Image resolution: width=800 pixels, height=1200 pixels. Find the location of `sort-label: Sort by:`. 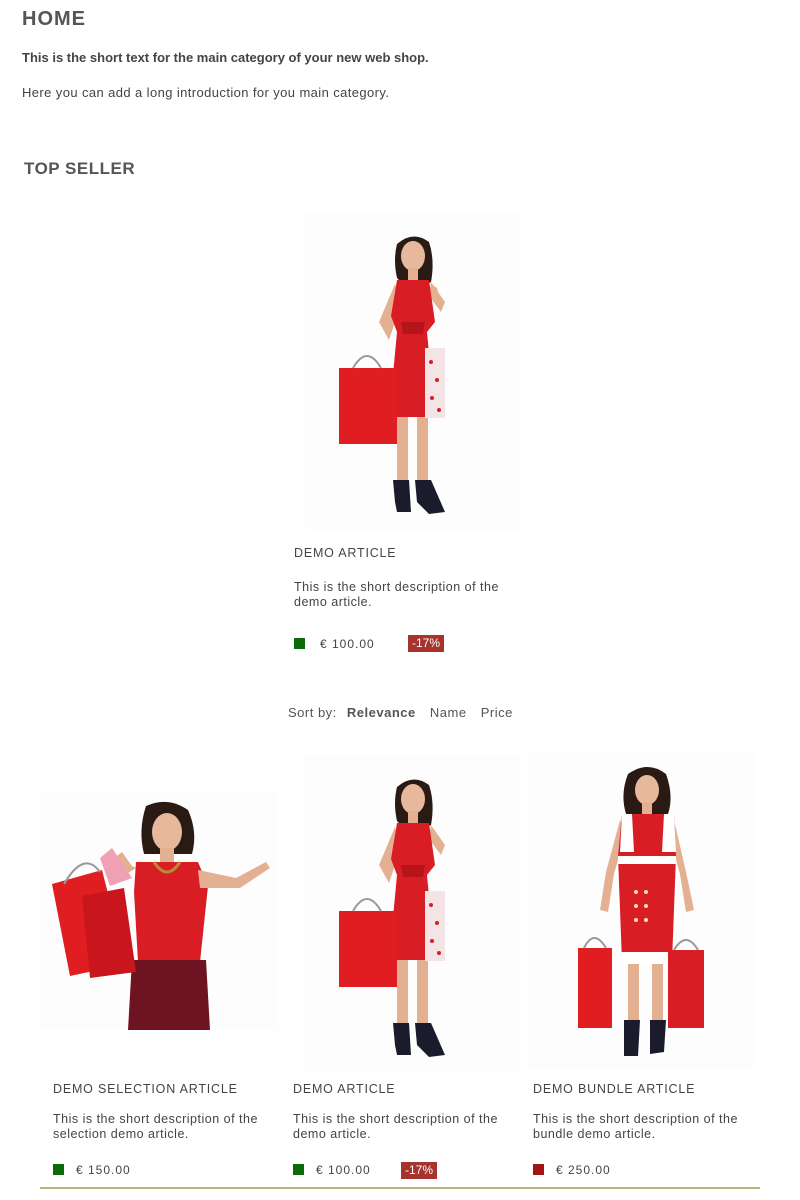

sort-label: Sort by: is located at coordinates (312, 712).